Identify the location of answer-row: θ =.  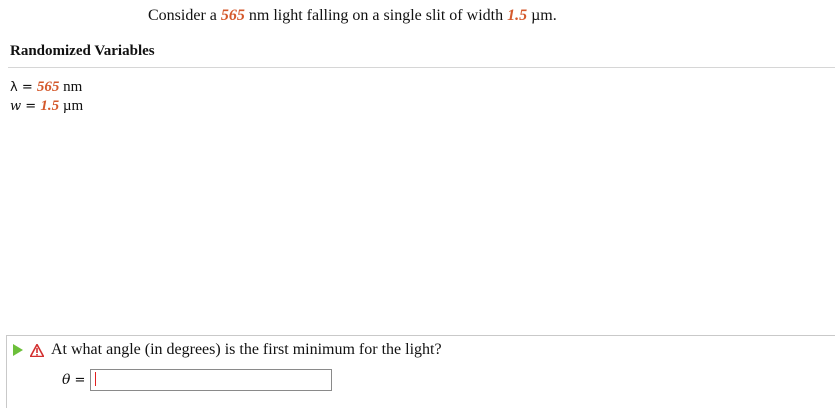
(197, 380).